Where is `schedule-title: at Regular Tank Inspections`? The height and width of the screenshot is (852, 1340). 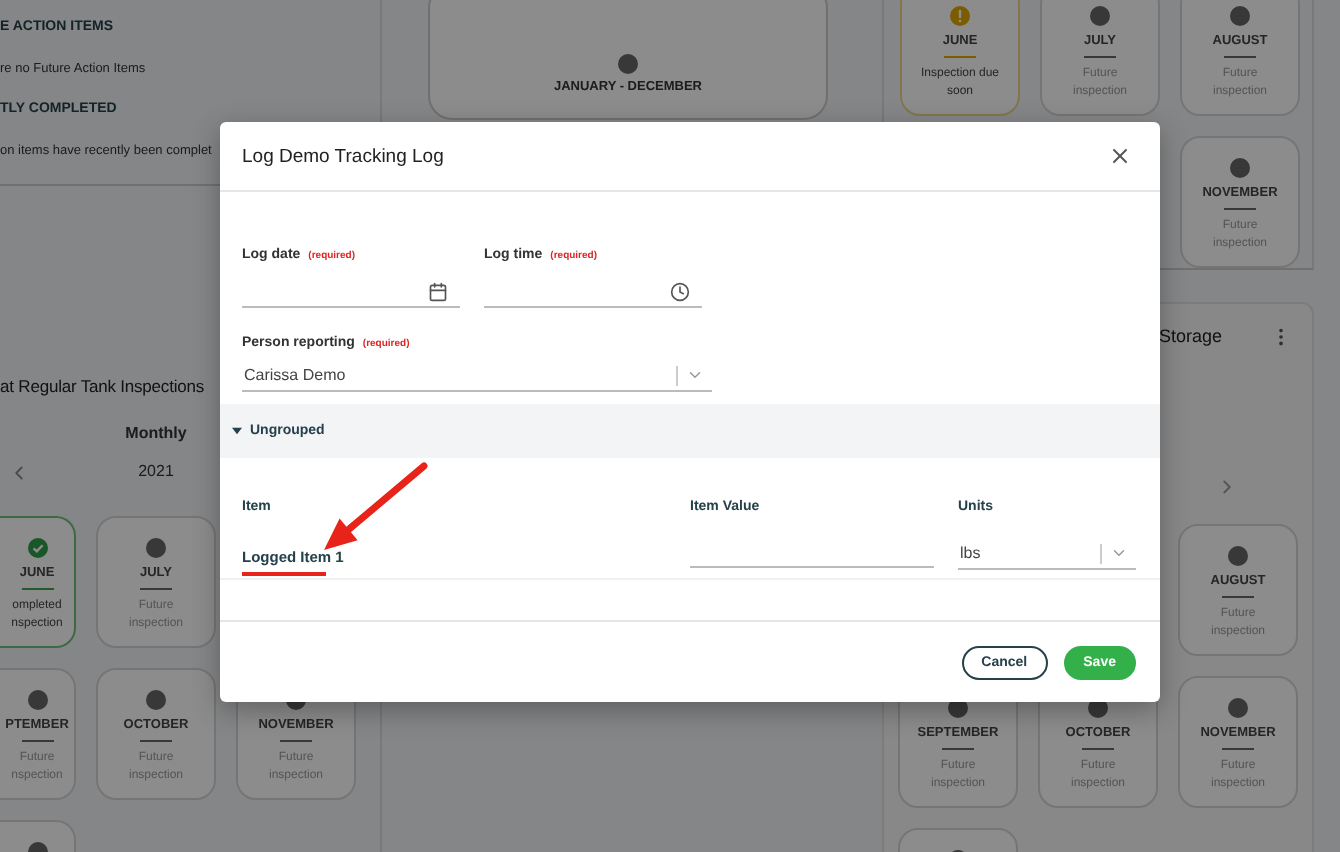 schedule-title: at Regular Tank Inspections is located at coordinates (103, 386).